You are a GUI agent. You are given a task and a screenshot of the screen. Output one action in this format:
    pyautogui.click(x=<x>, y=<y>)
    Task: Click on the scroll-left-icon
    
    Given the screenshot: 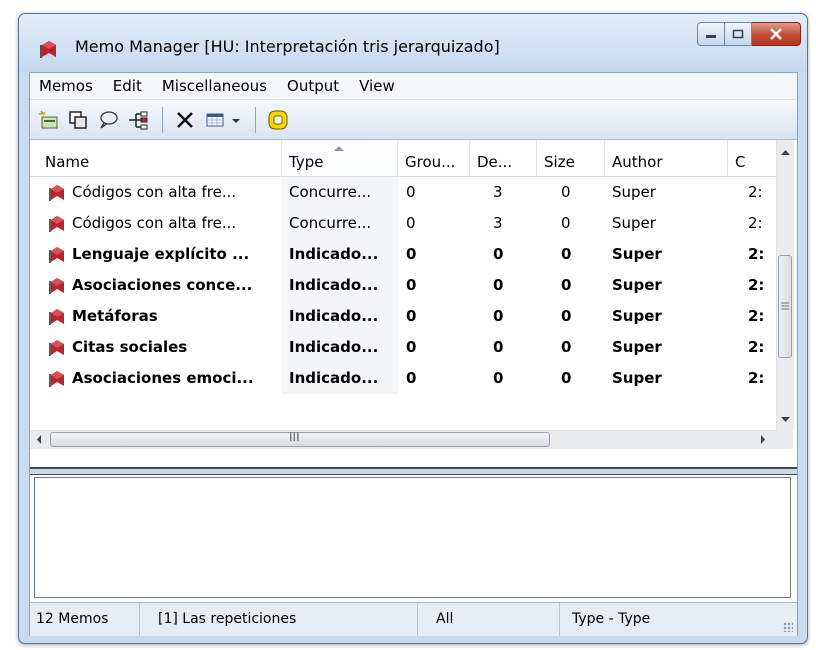 What is the action you would take?
    pyautogui.click(x=39, y=439)
    